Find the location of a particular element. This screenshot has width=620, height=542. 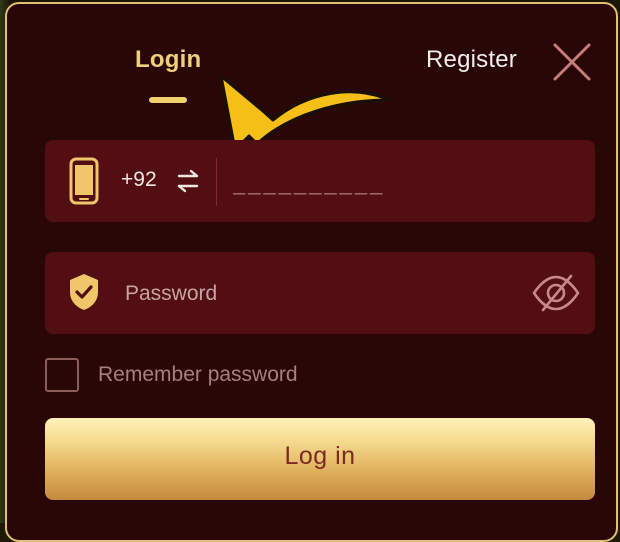

password-input is located at coordinates (315, 294).